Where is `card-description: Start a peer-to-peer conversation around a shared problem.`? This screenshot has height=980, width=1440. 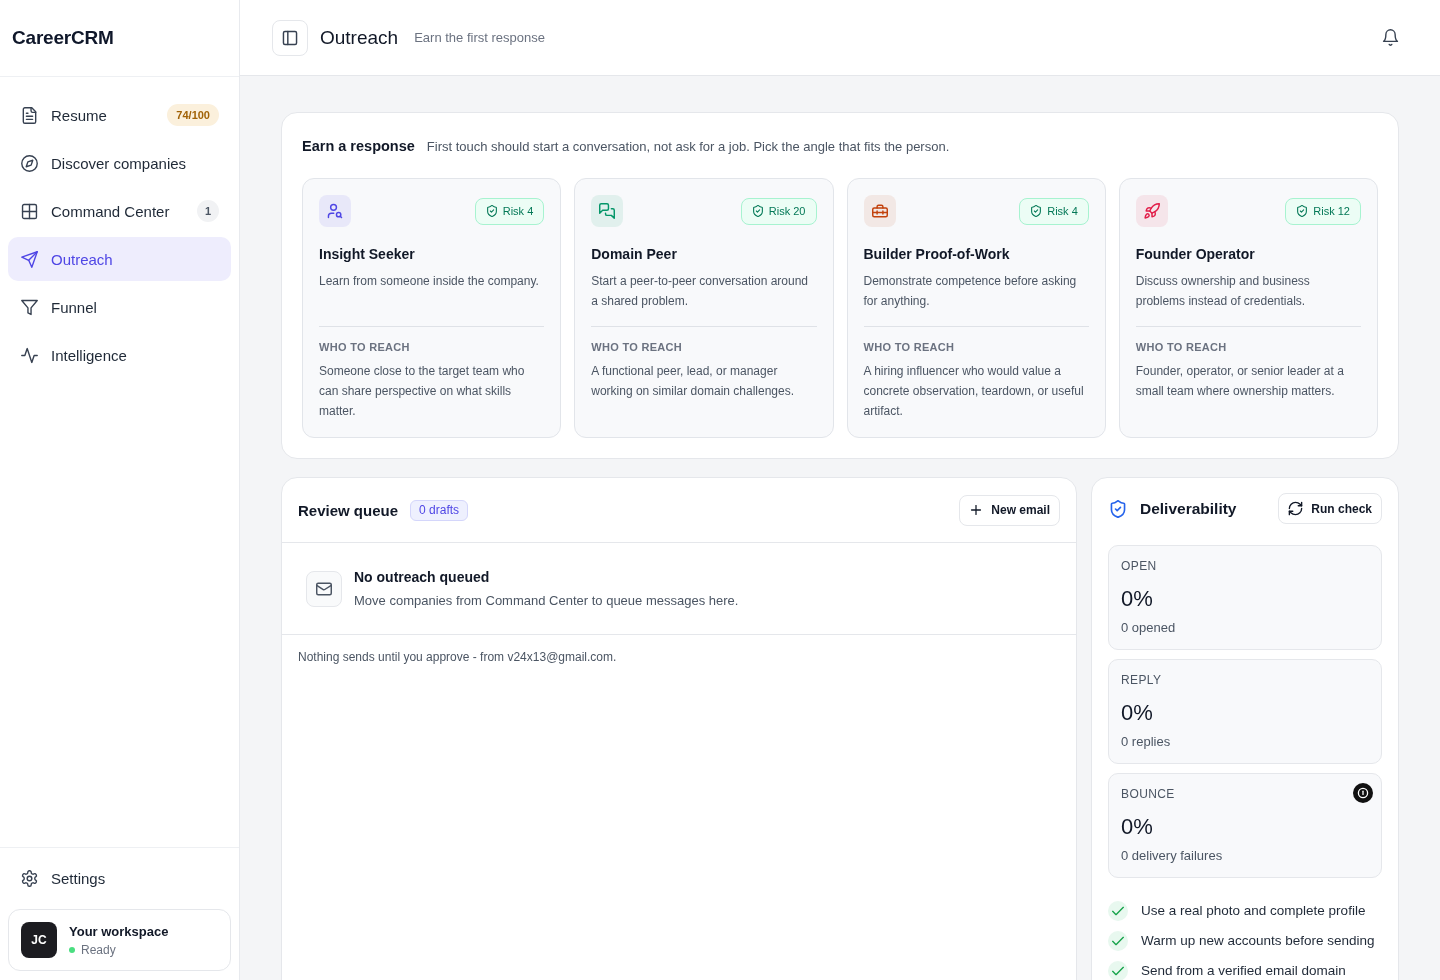
card-description: Start a peer-to-peer conversation around a shared problem. is located at coordinates (700, 291).